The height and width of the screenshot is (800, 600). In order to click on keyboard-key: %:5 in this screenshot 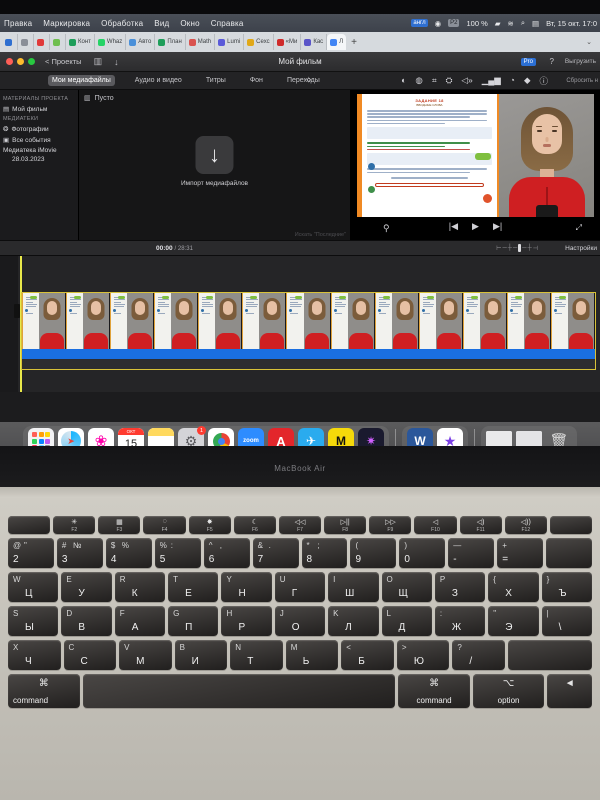, I will do `click(177, 553)`.